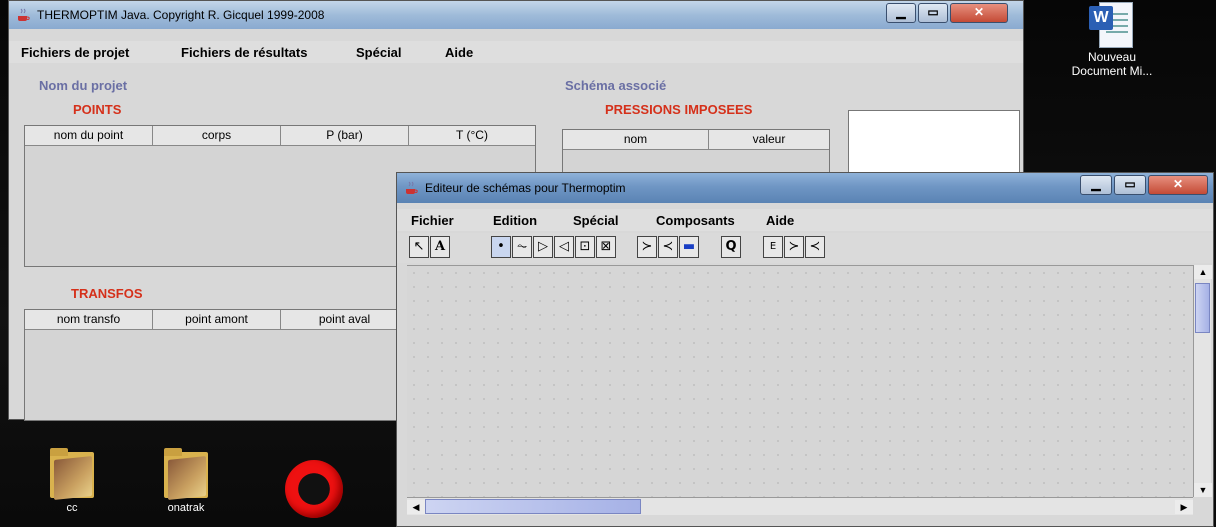 The image size is (1216, 527). I want to click on editor-window-title: Editeur de schémas pour Thermoptim, so click(525, 188).